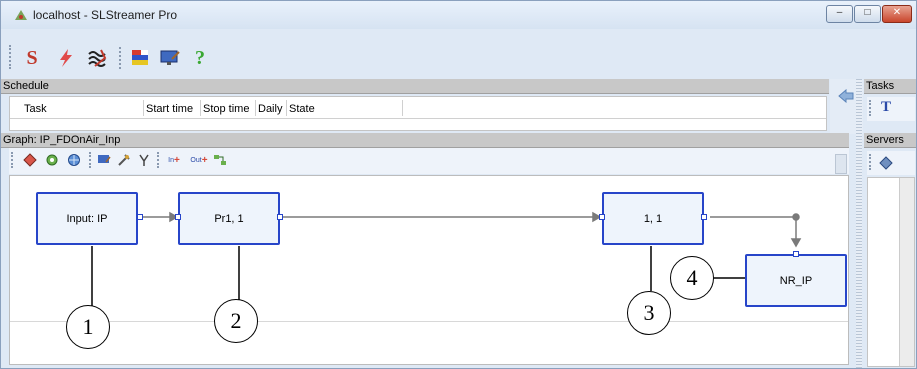  I want to click on text-tool-button: T, so click(886, 107).